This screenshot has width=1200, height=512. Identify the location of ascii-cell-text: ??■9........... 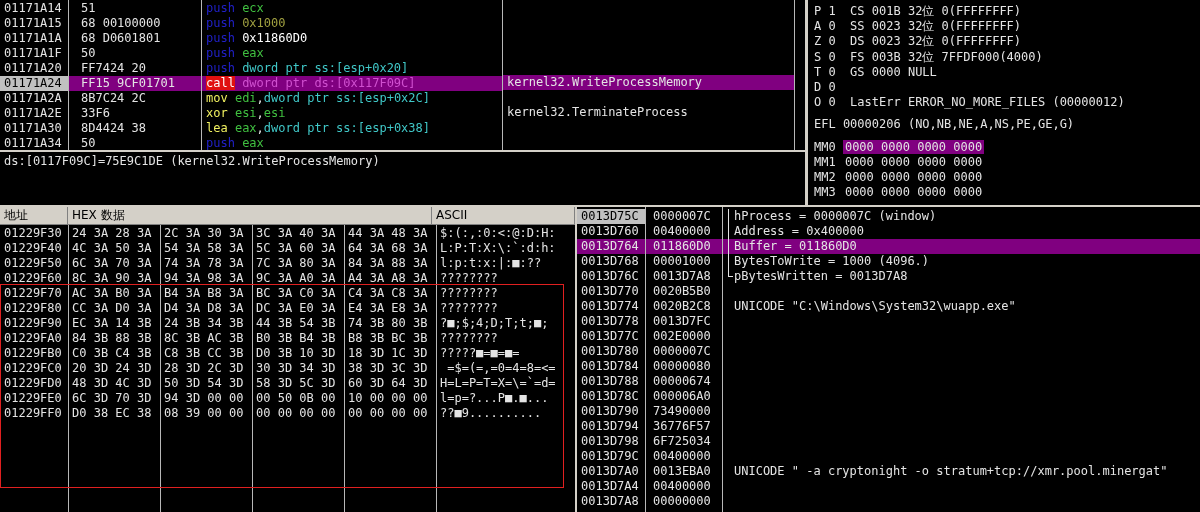
(491, 413).